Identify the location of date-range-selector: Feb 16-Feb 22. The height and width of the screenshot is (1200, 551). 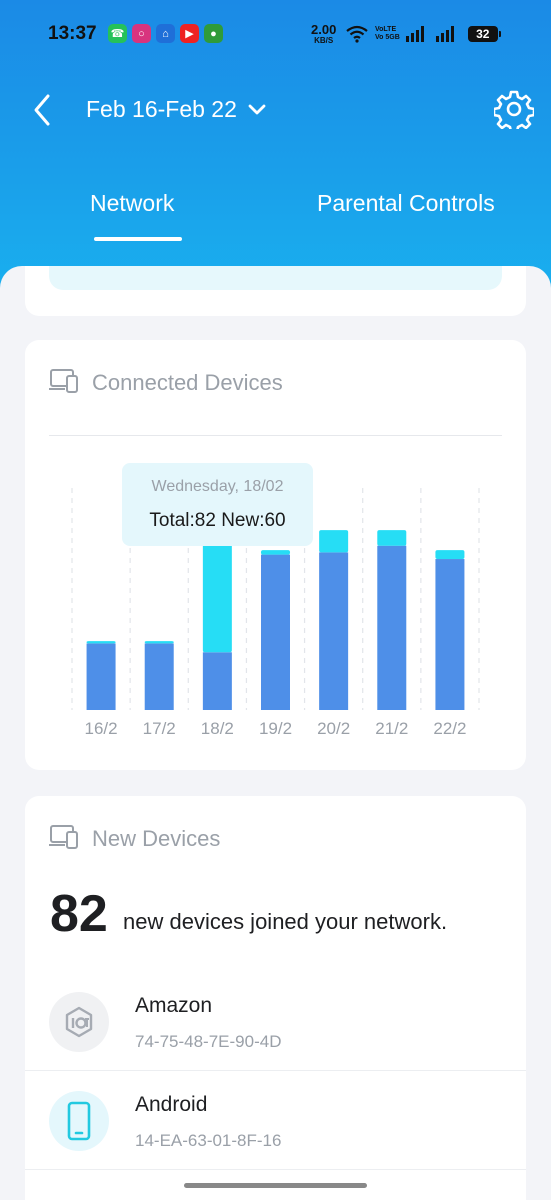
(176, 109).